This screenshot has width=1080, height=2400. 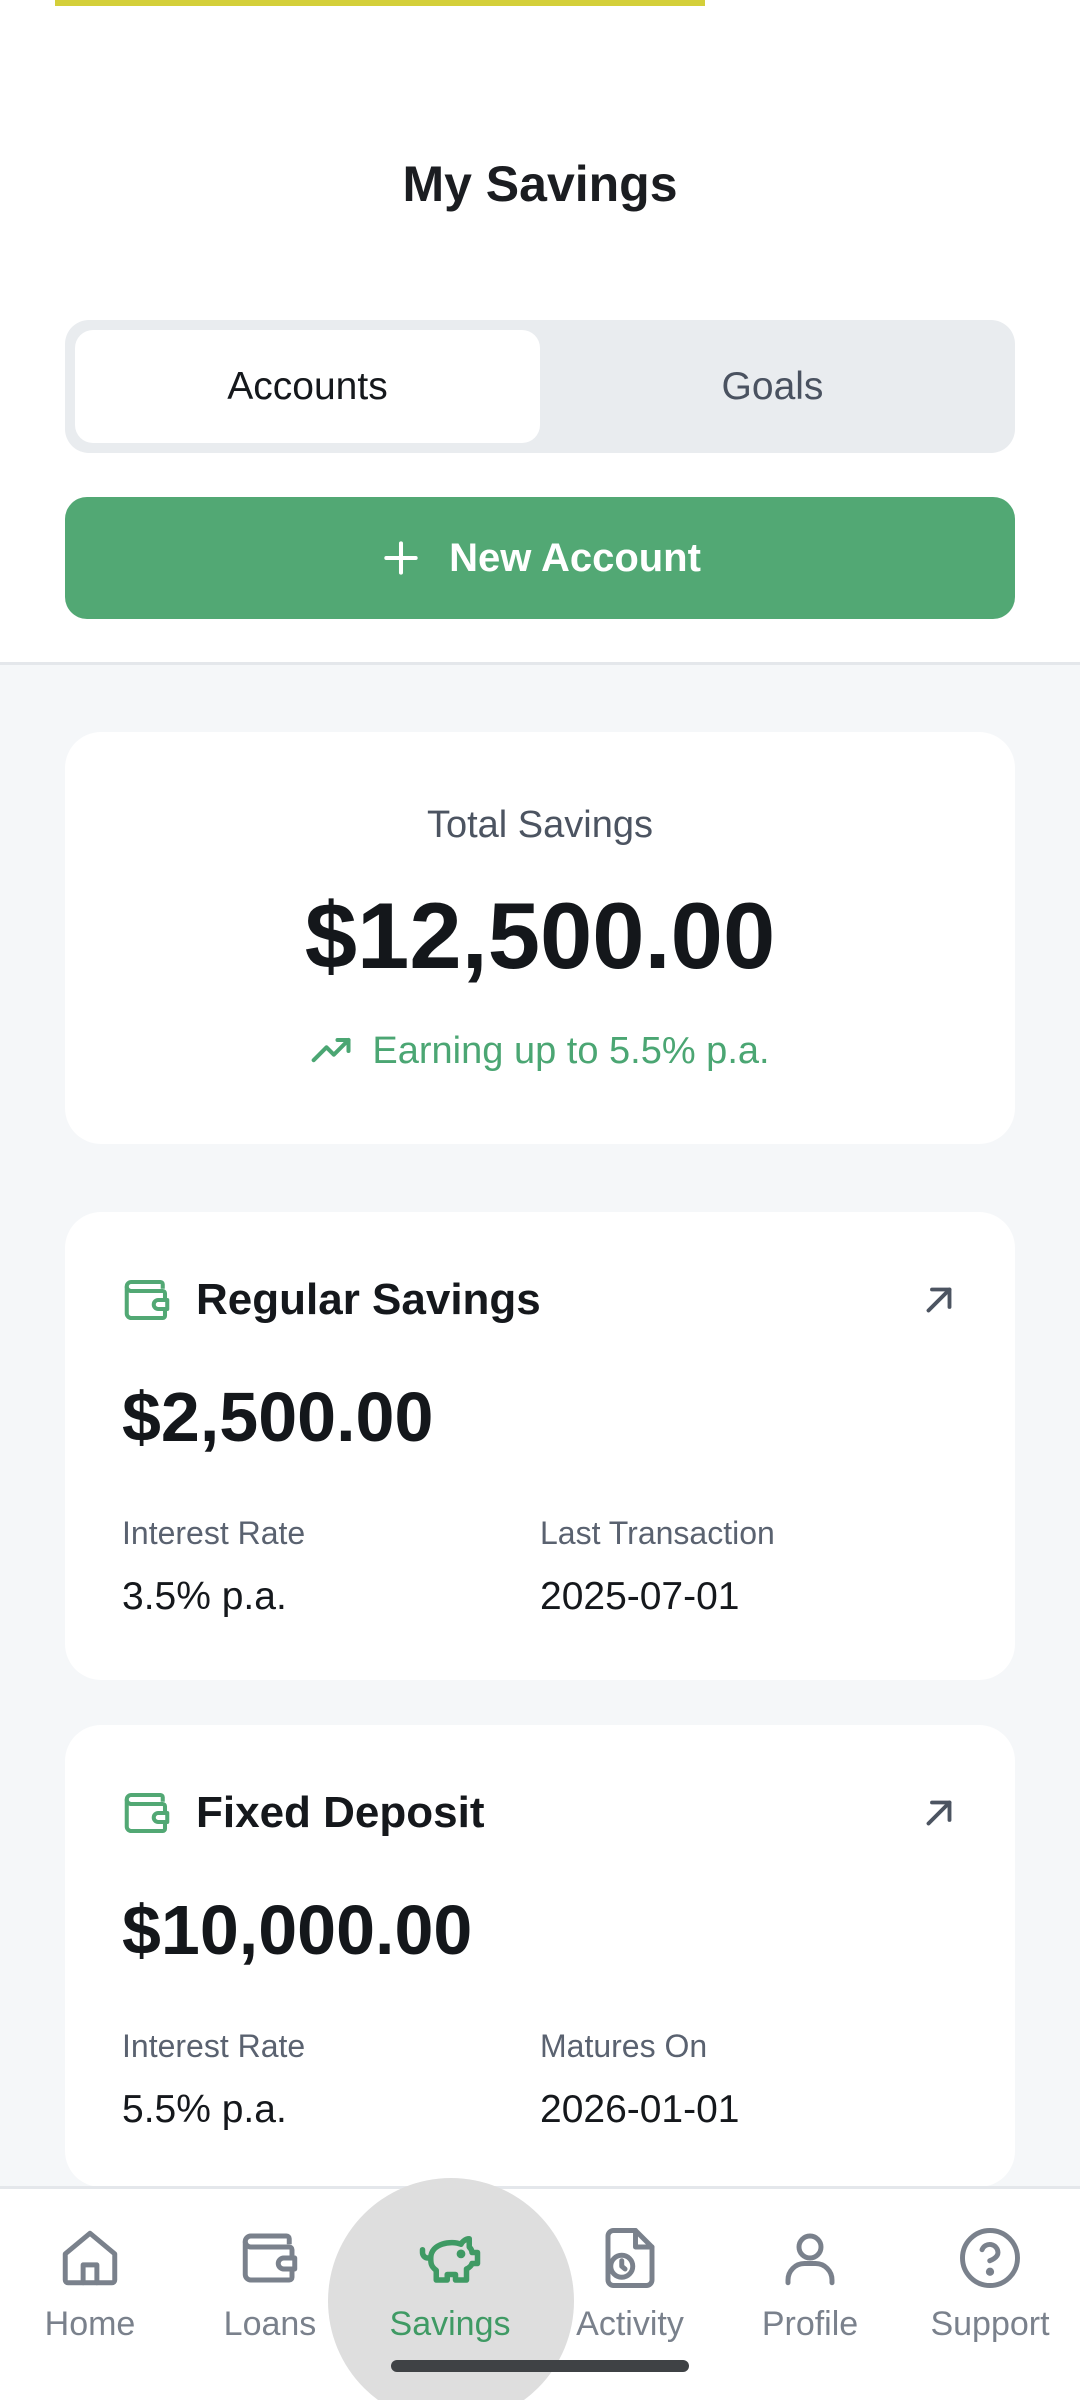 I want to click on last-transaction-value: 2025-07-01, so click(x=640, y=1596).